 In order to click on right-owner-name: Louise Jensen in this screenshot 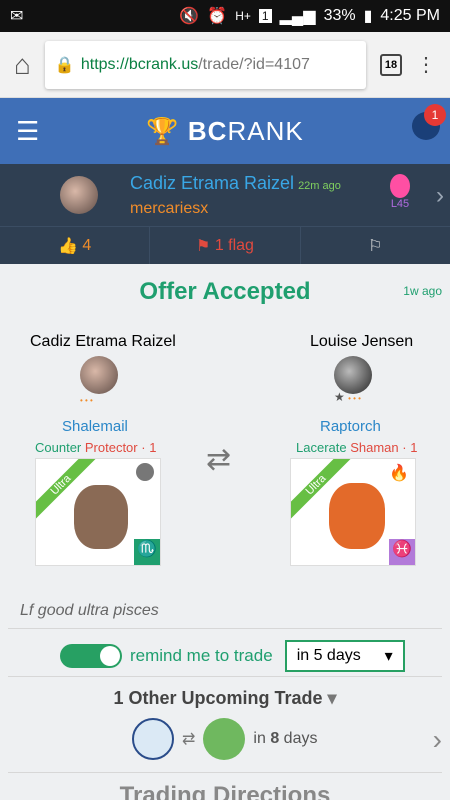, I will do `click(362, 341)`.